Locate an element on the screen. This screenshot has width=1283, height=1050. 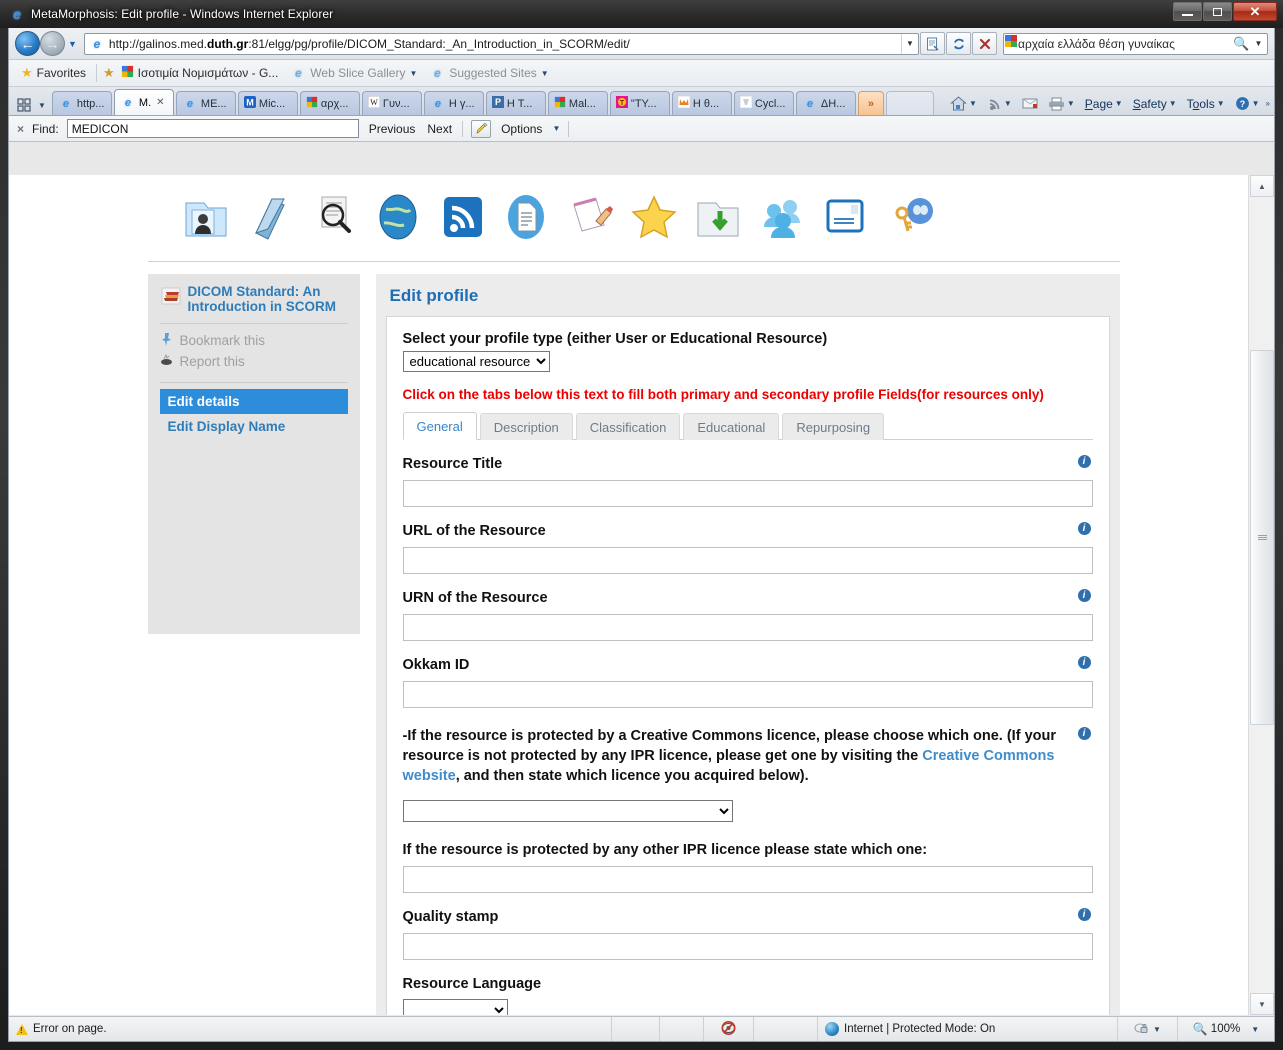
tab-repurposing: Repurposing is located at coordinates (833, 426).